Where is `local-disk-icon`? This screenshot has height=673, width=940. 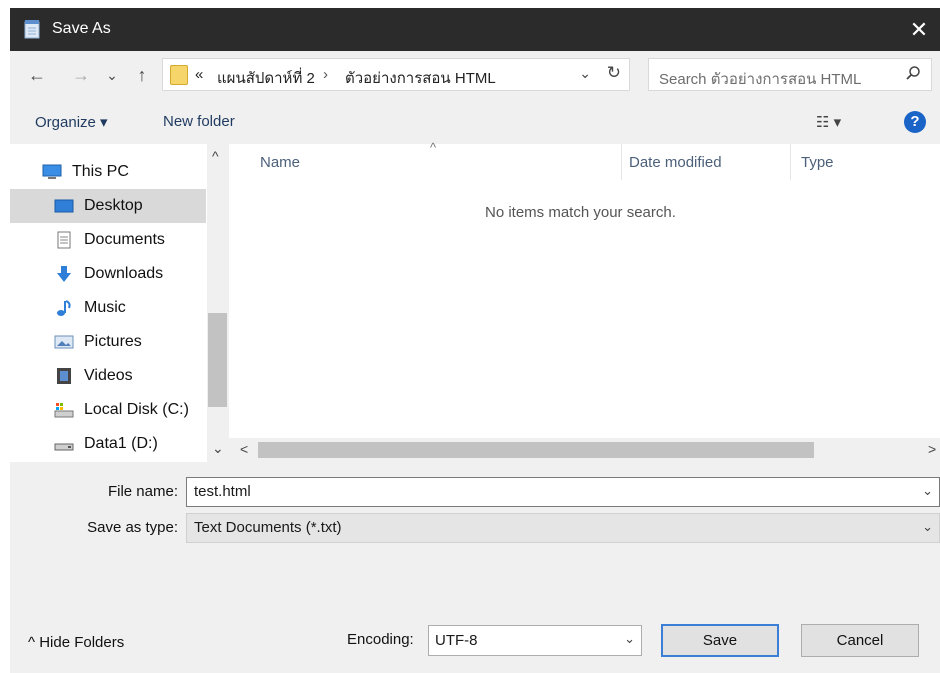 local-disk-icon is located at coordinates (64, 410).